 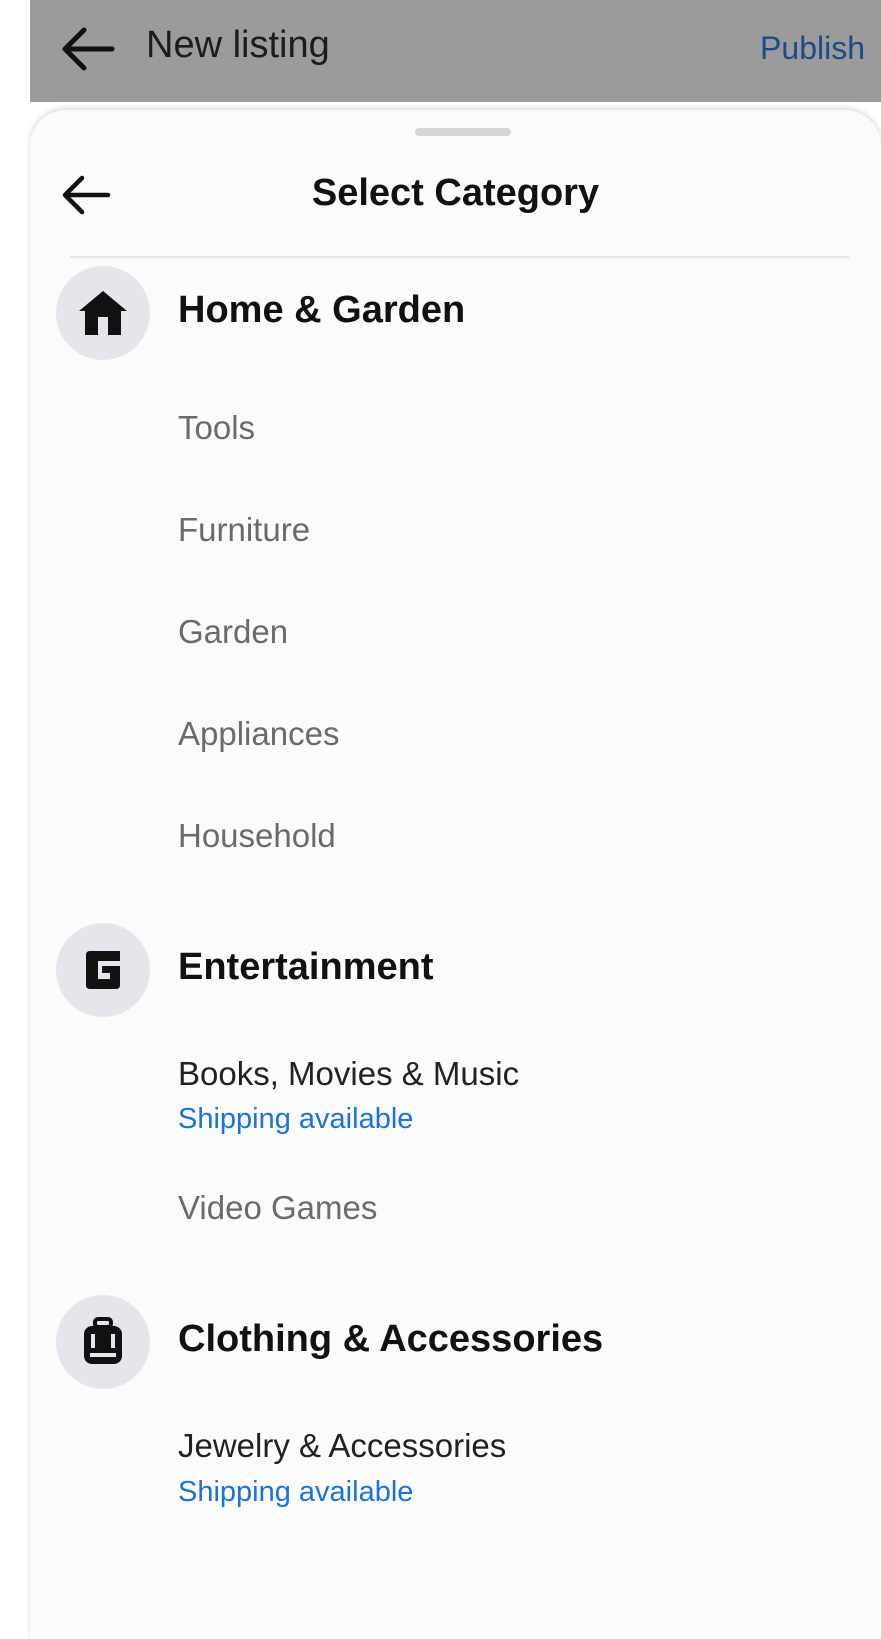 I want to click on entertainment-icon, so click(x=103, y=970).